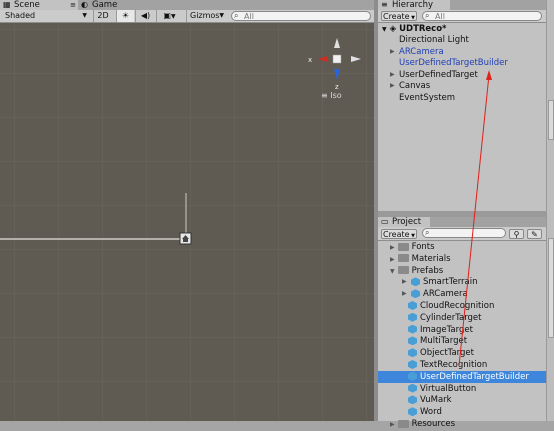 The height and width of the screenshot is (431, 554). I want to click on project-prefab-row-selected: UserDefinedTargetBuilder, so click(462, 376).